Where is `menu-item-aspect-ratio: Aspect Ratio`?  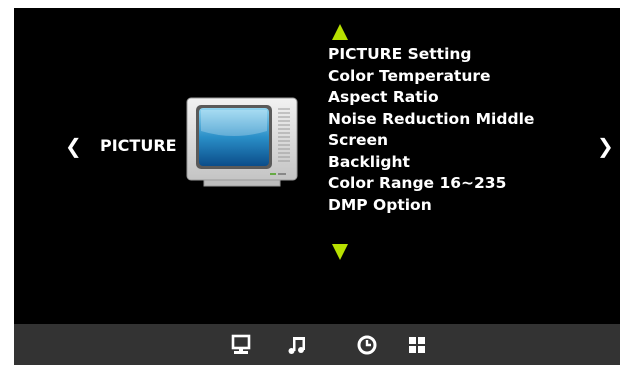 menu-item-aspect-ratio: Aspect Ratio is located at coordinates (431, 98).